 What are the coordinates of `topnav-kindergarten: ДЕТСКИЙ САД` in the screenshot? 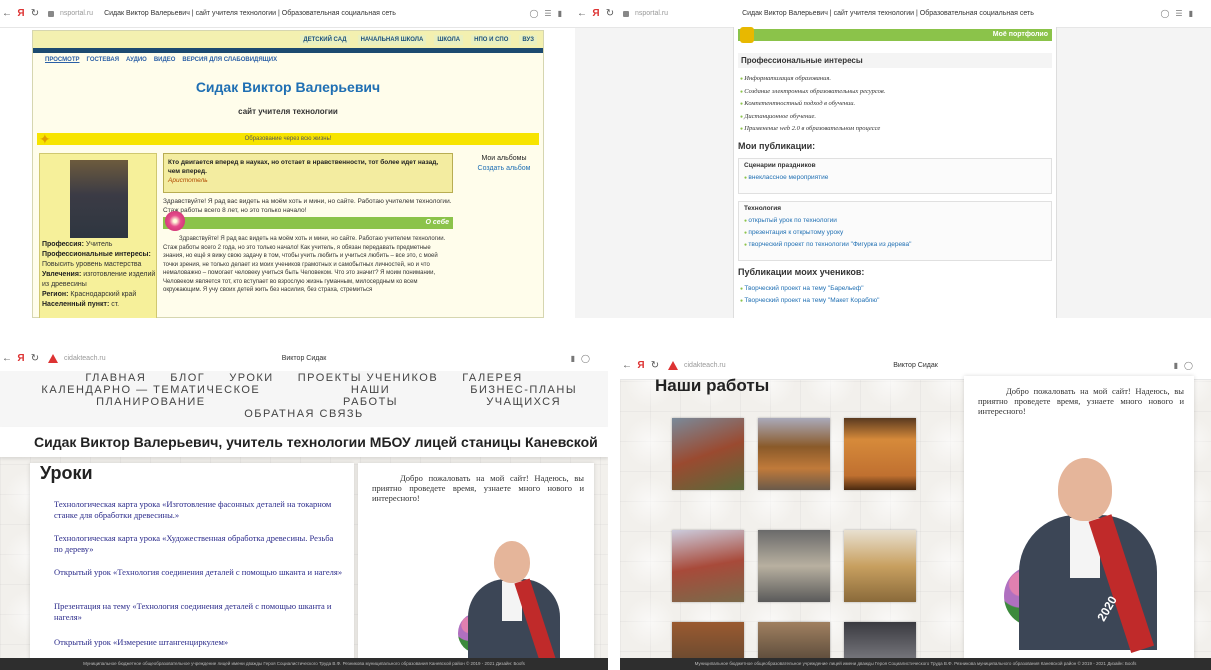 It's located at (325, 39).